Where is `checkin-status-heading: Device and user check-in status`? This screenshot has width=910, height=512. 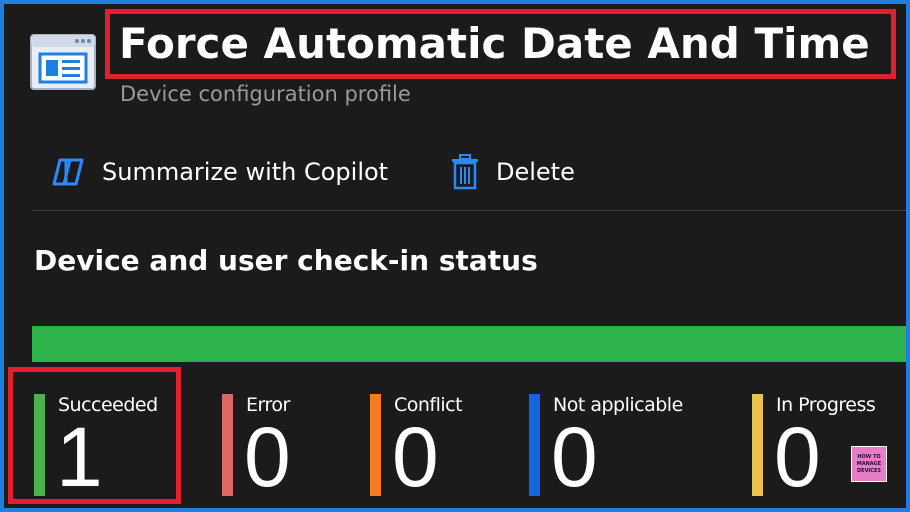 checkin-status-heading: Device and user check-in status is located at coordinates (286, 260).